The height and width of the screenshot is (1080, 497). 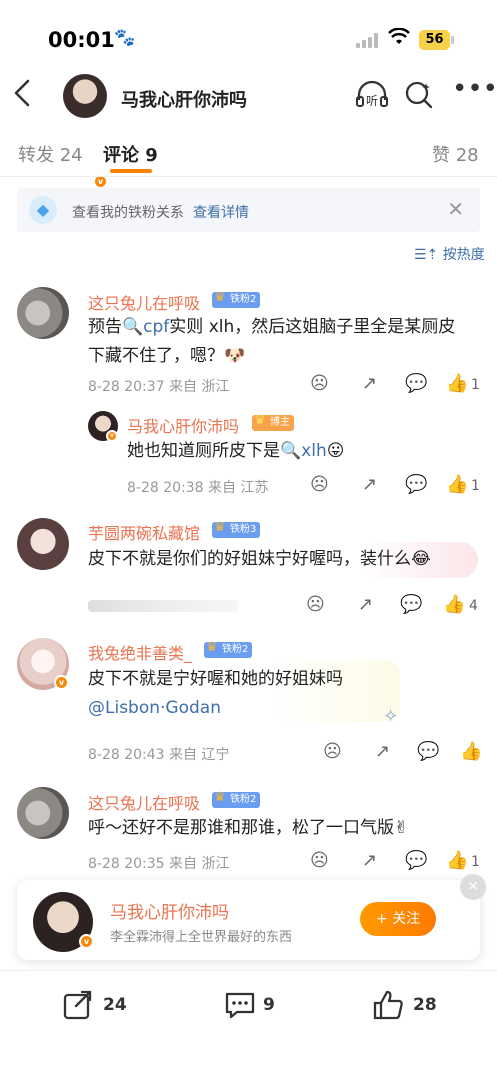 What do you see at coordinates (240, 1008) in the screenshot?
I see `comment-icon` at bounding box center [240, 1008].